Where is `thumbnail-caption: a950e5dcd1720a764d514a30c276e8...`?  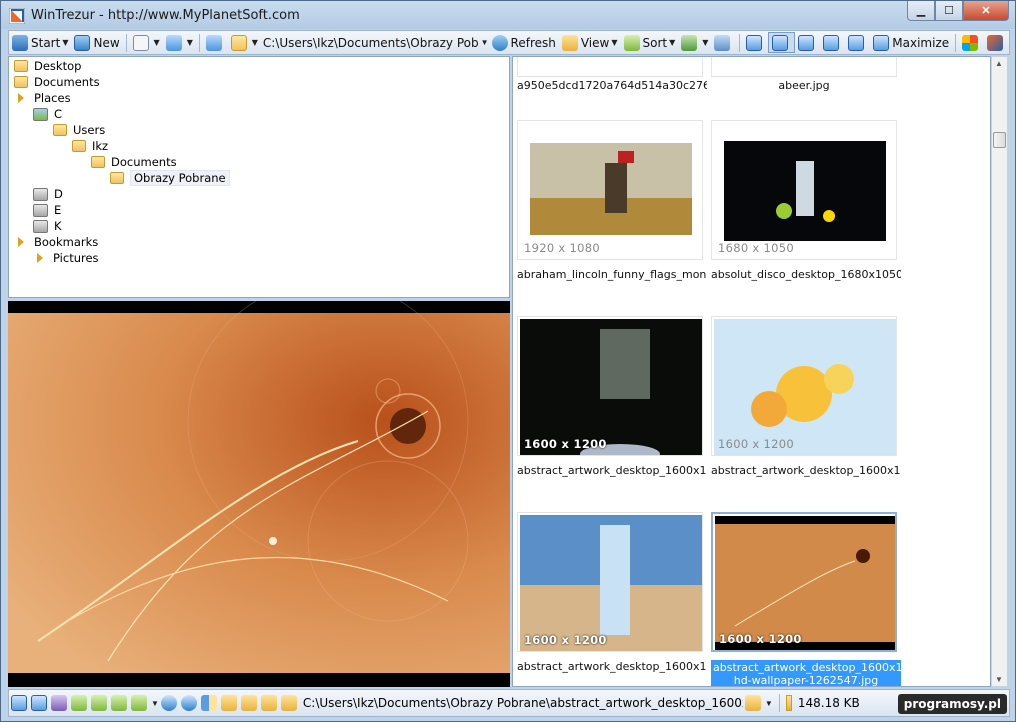 thumbnail-caption: a950e5dcd1720a764d514a30c276e8... is located at coordinates (612, 85).